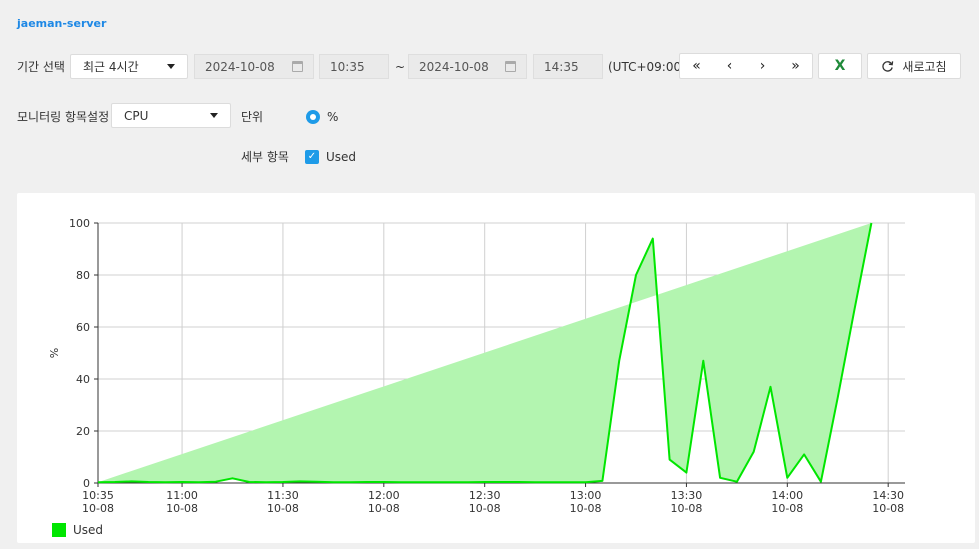 The width and height of the screenshot is (979, 549). What do you see at coordinates (111, 67) in the screenshot?
I see `period-preset-value: 최근 4시간` at bounding box center [111, 67].